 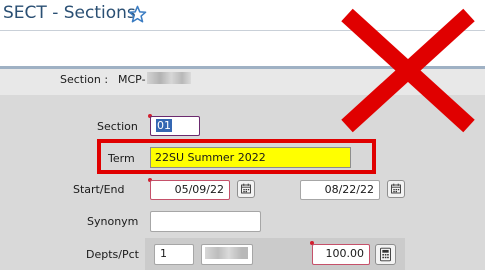 I want to click on star-icon, so click(x=137, y=14).